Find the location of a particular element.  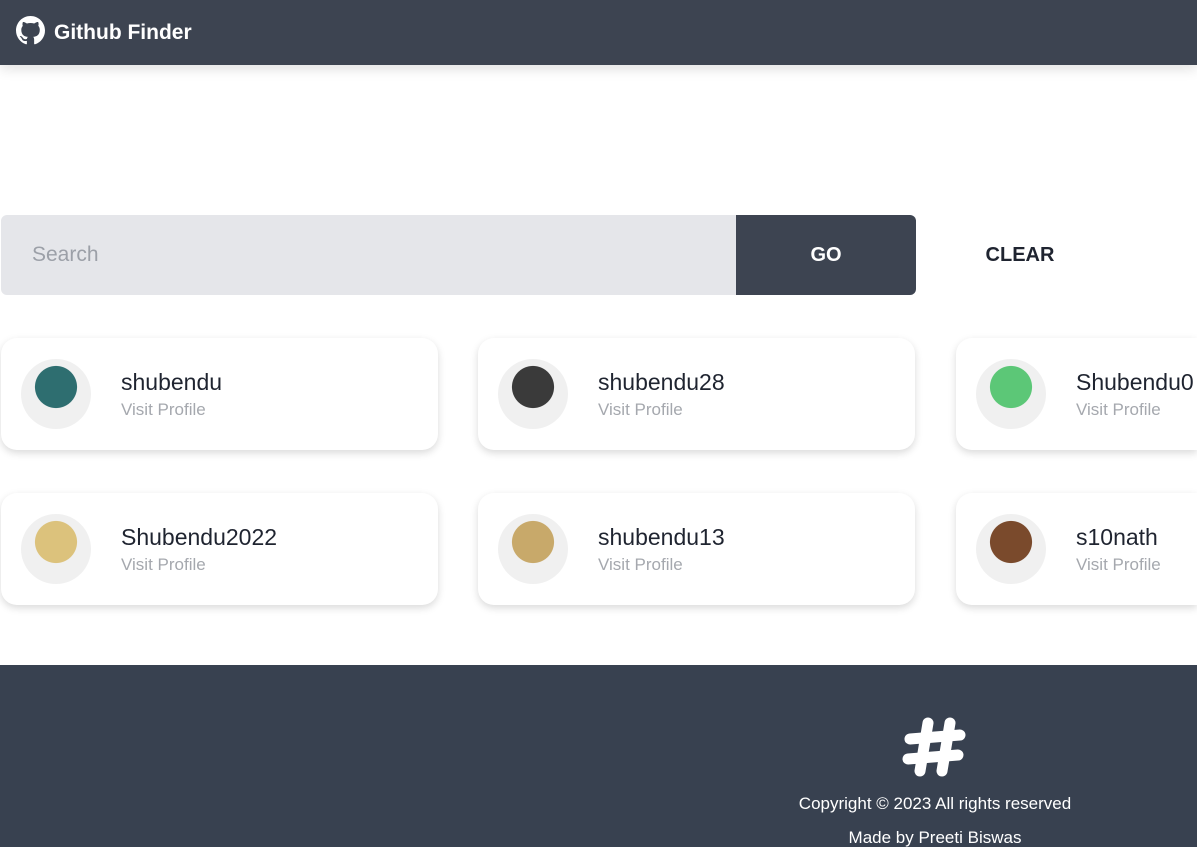

user-card: shubendu28 Visit Profile is located at coordinates (696, 394).